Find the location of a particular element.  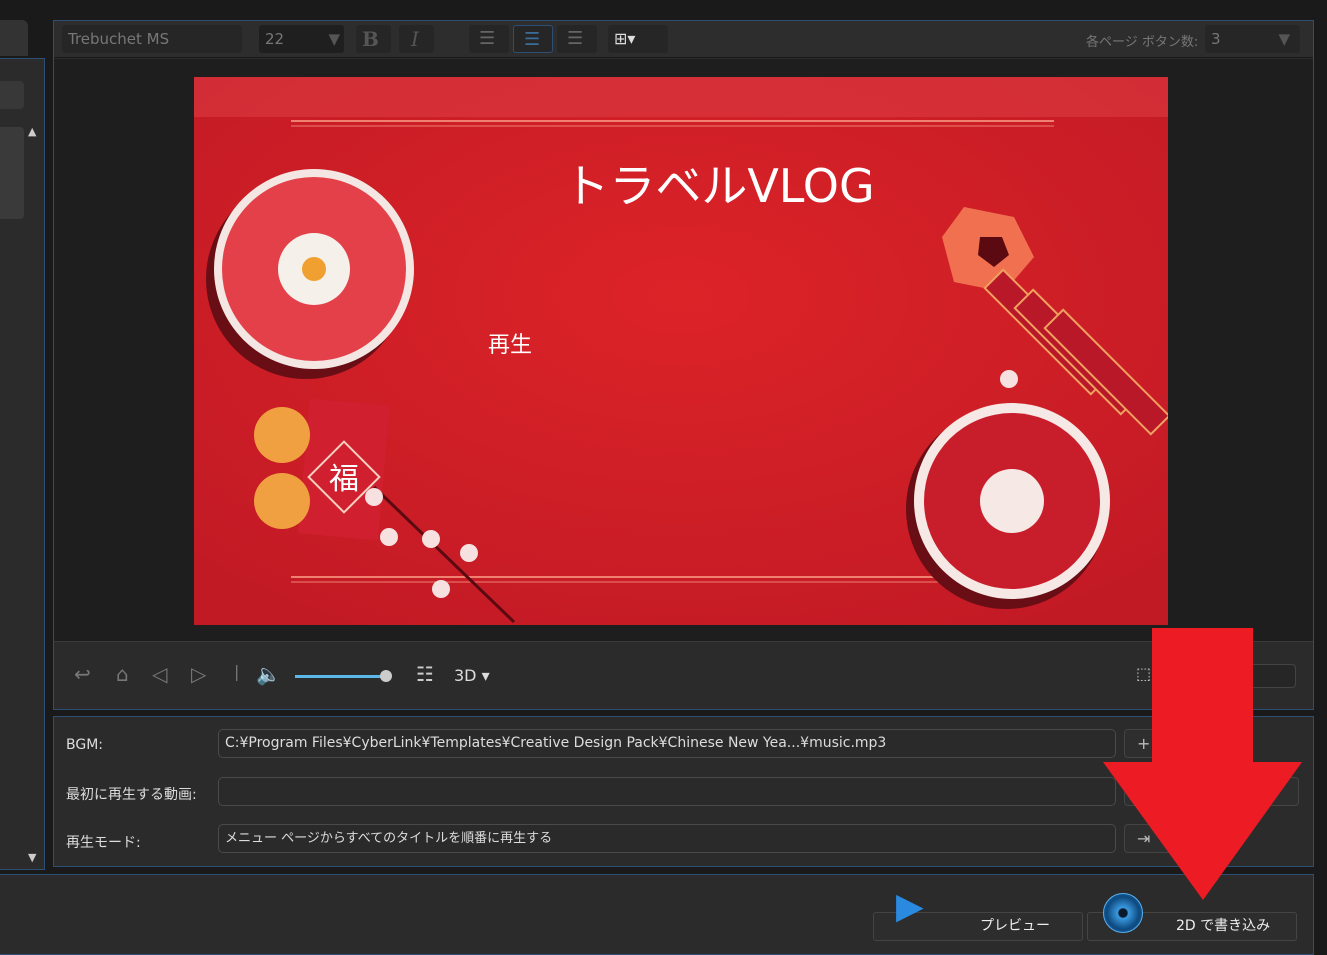

play-button: 再生 is located at coordinates (510, 345).